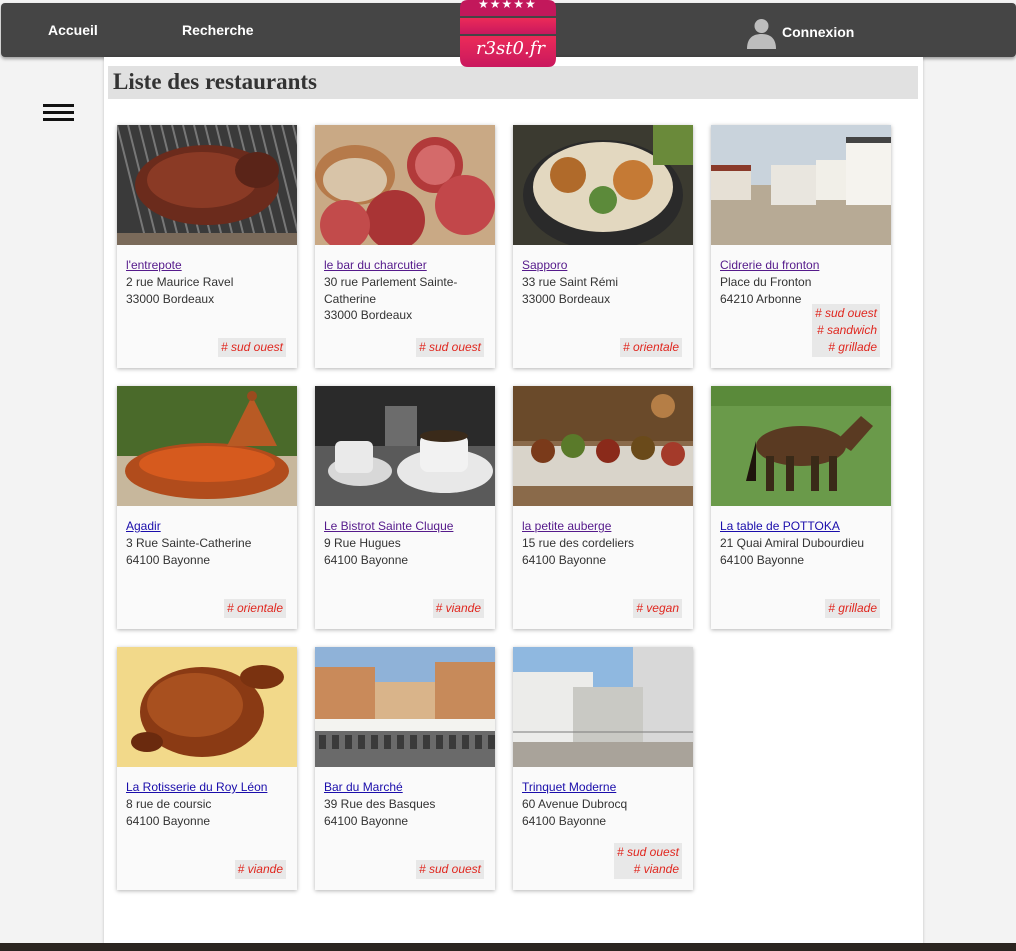 This screenshot has height=951, width=1016. I want to click on logo-text: r3st0.fr, so click(510, 48).